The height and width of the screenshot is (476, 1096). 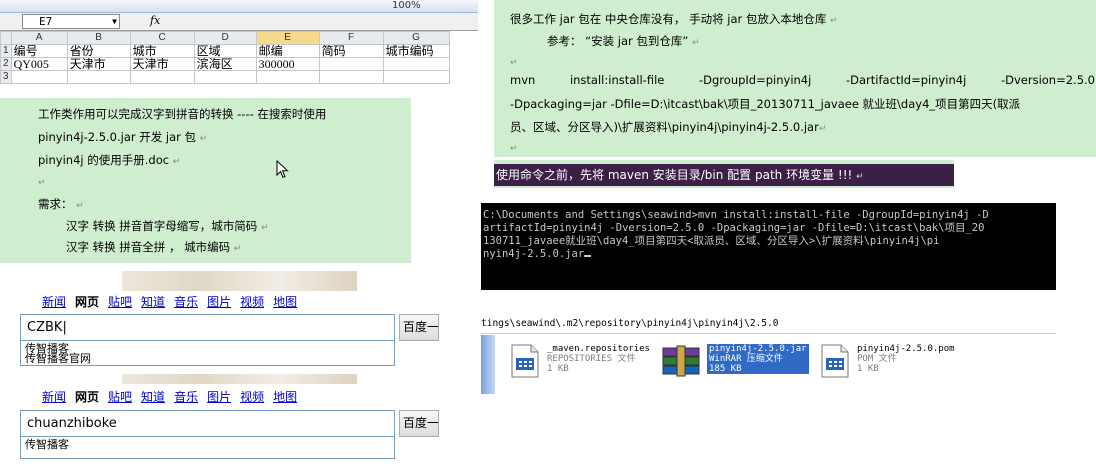 I want to click on command-word: install:install-file, so click(x=617, y=80).